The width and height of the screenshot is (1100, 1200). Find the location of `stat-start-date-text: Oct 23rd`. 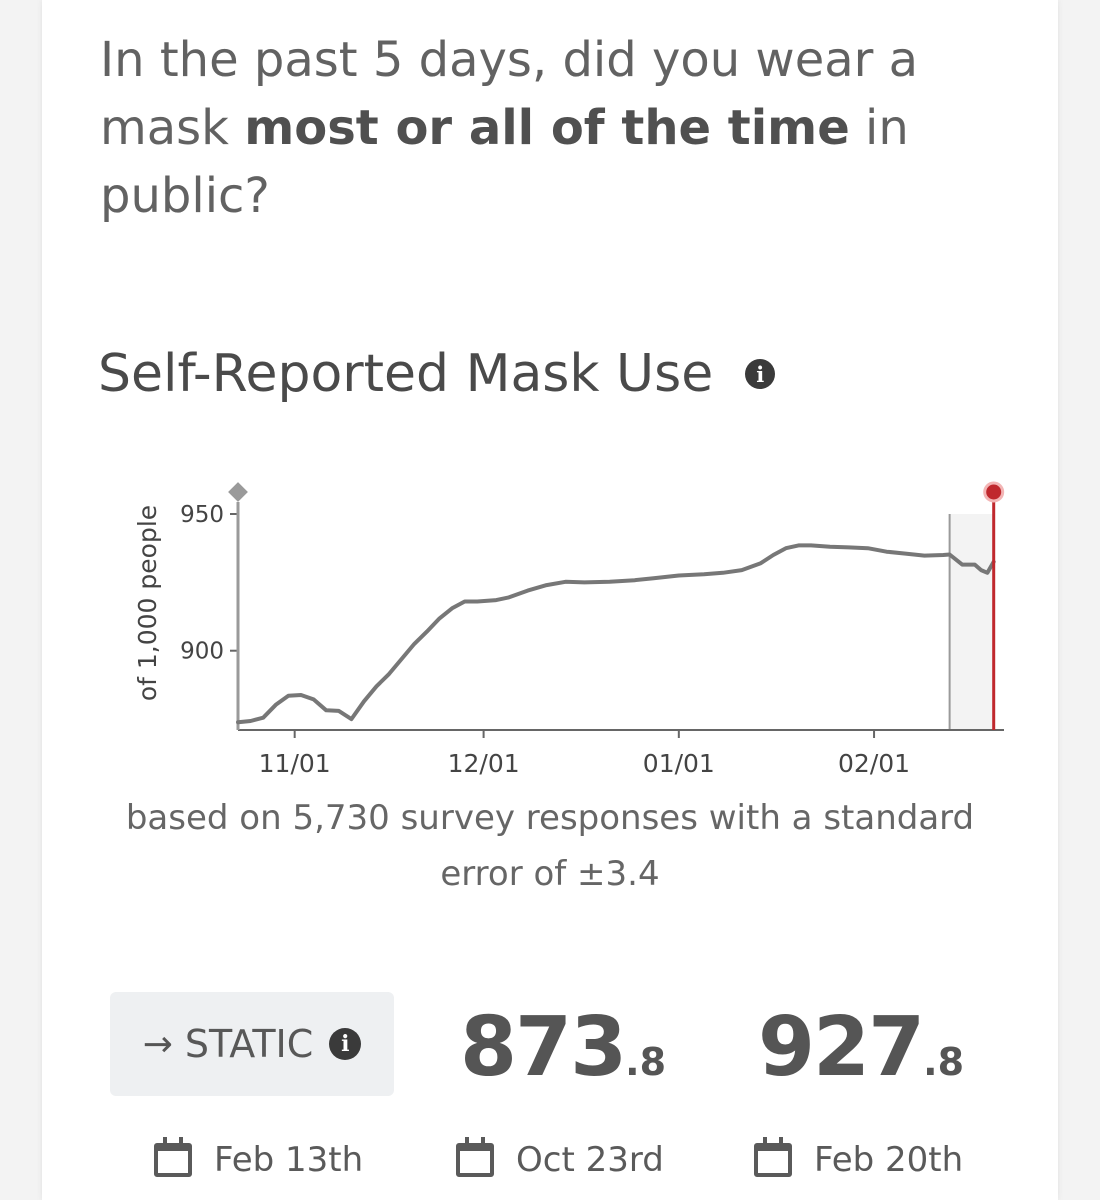

stat-start-date-text: Oct 23rd is located at coordinates (590, 1160).